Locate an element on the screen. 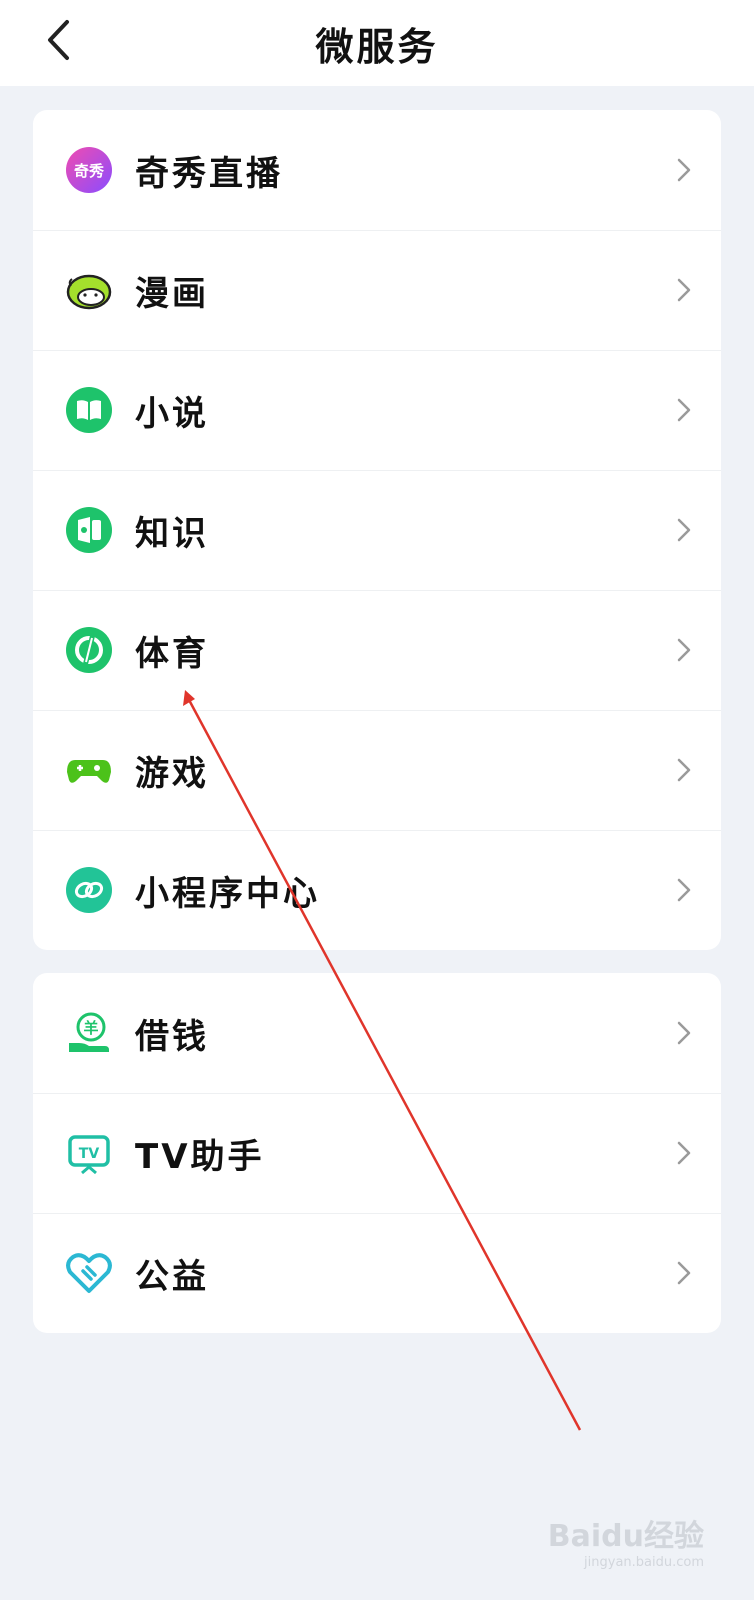 This screenshot has height=1600, width=754. baidu-watermark: Baidu经验 jingyan.baidu.com is located at coordinates (626, 1540).